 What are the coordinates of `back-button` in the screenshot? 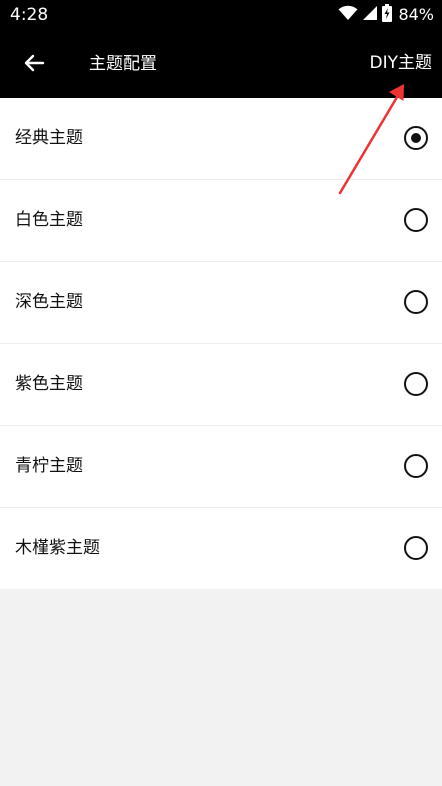 It's located at (34, 65).